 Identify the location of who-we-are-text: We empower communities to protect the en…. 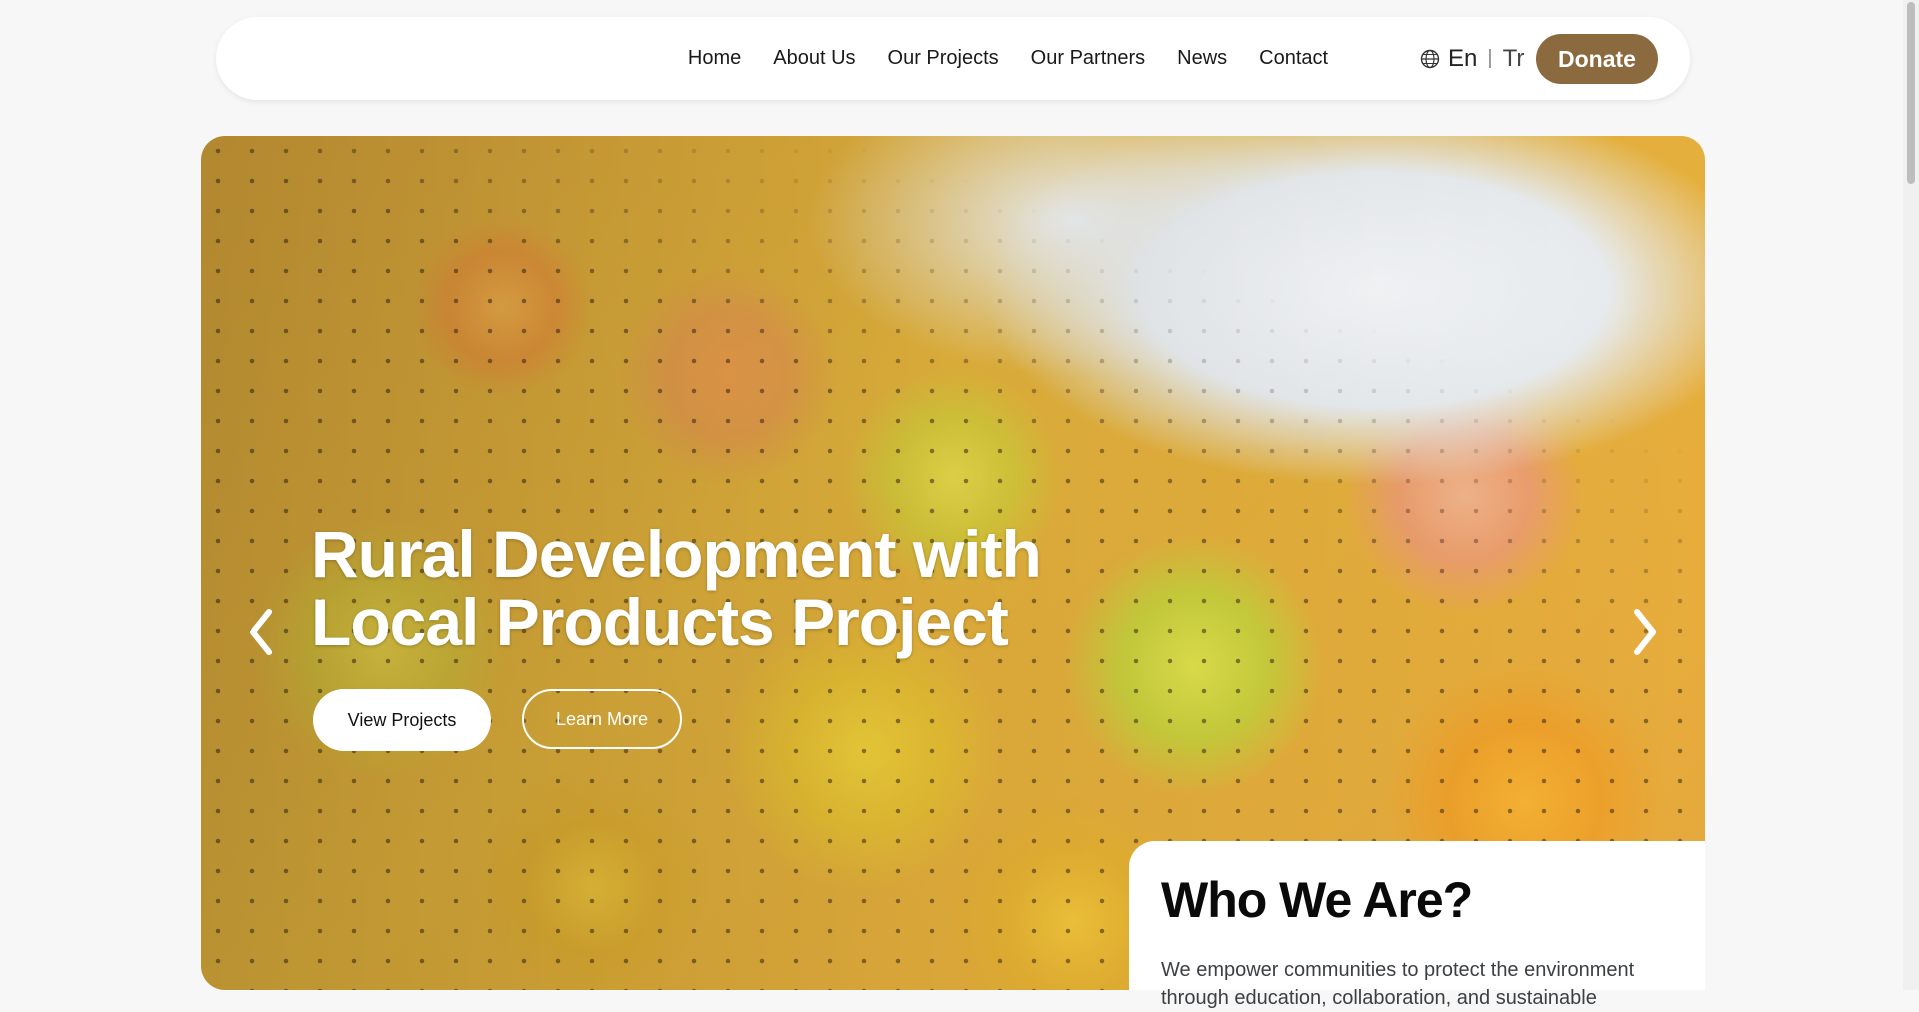
(1398, 984).